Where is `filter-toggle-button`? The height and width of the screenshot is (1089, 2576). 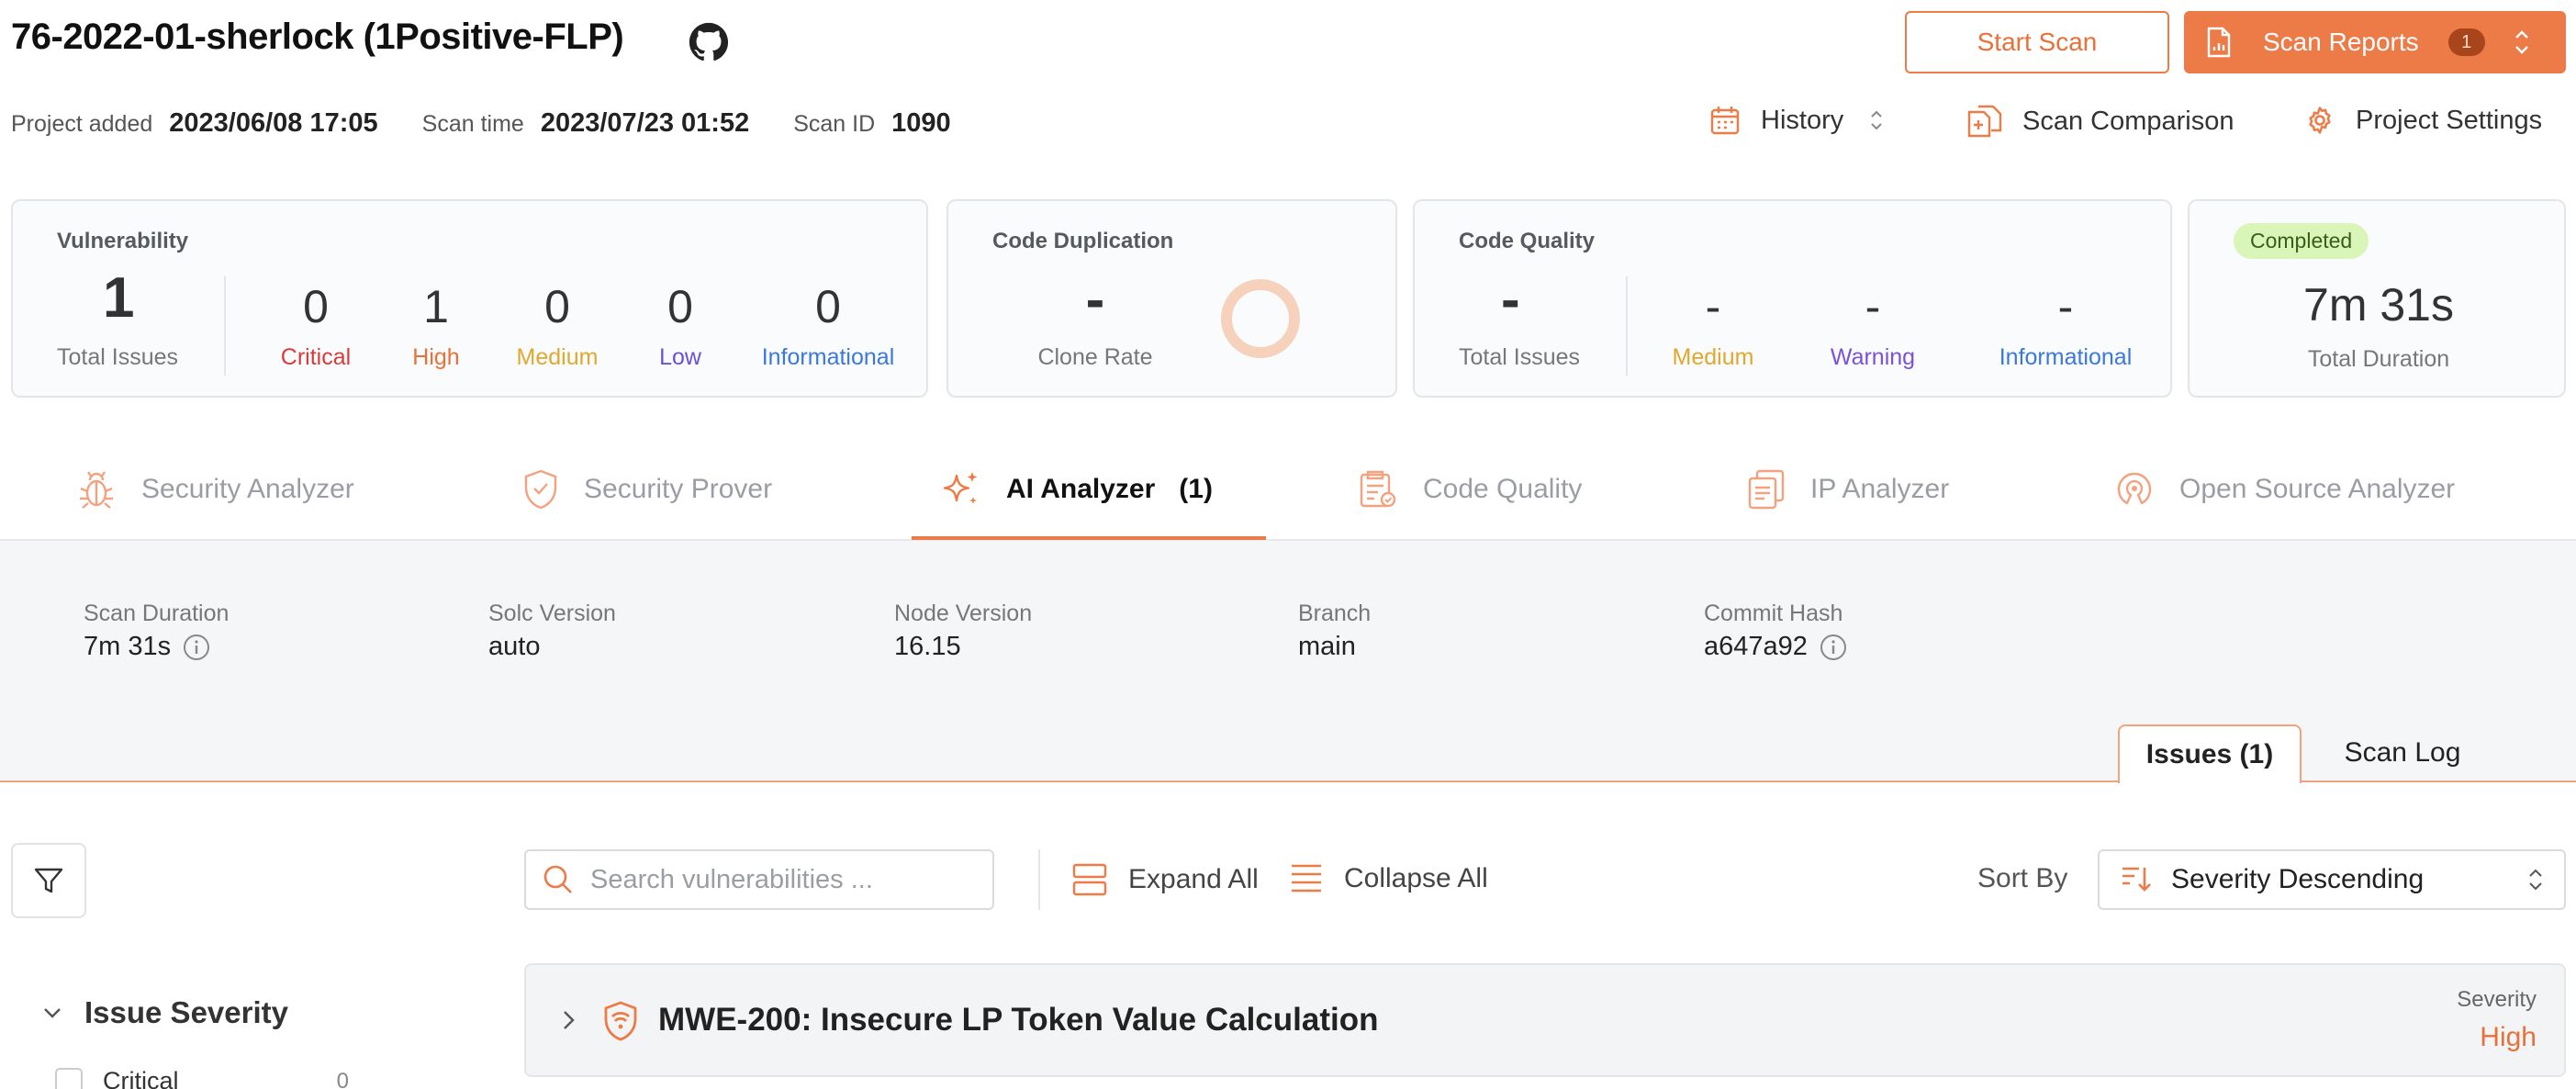
filter-toggle-button is located at coordinates (48, 880).